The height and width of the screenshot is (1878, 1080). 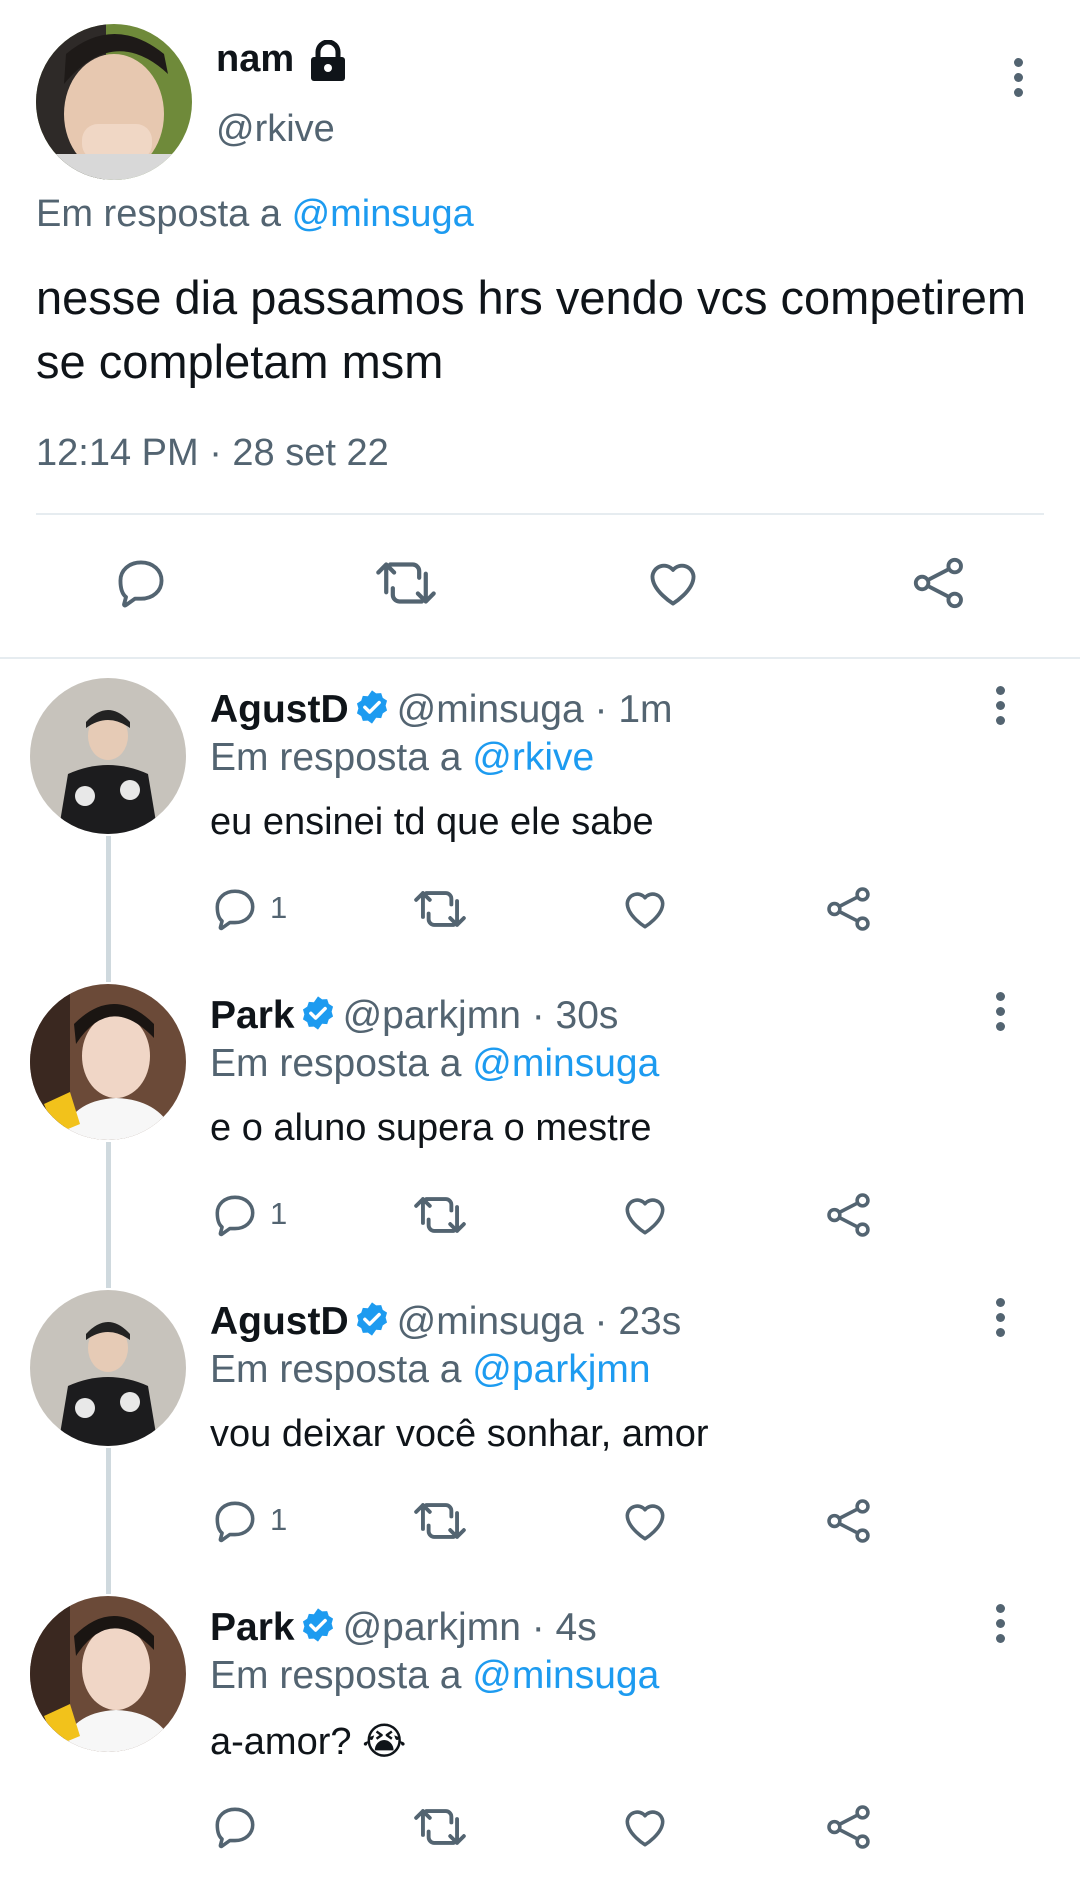 I want to click on reply-context: Em resposta a @parkjmn, so click(x=430, y=1370).